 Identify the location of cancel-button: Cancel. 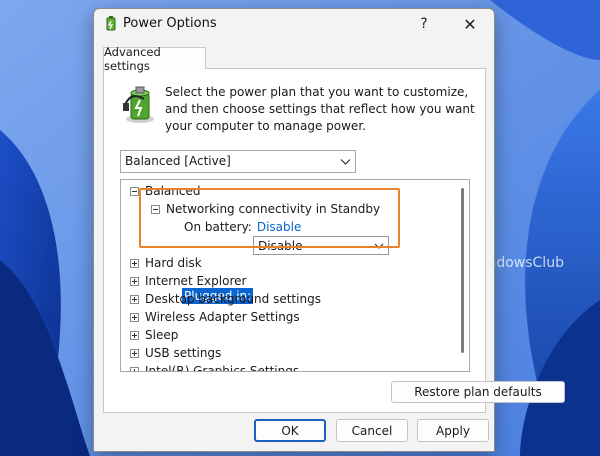
(372, 430).